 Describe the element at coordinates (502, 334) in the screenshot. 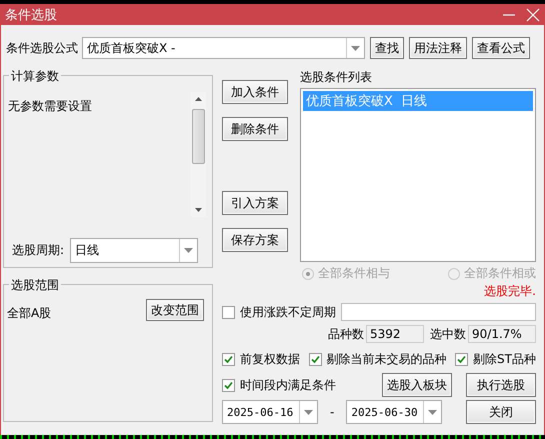

I see `stat-value: 90/1.7%` at that location.